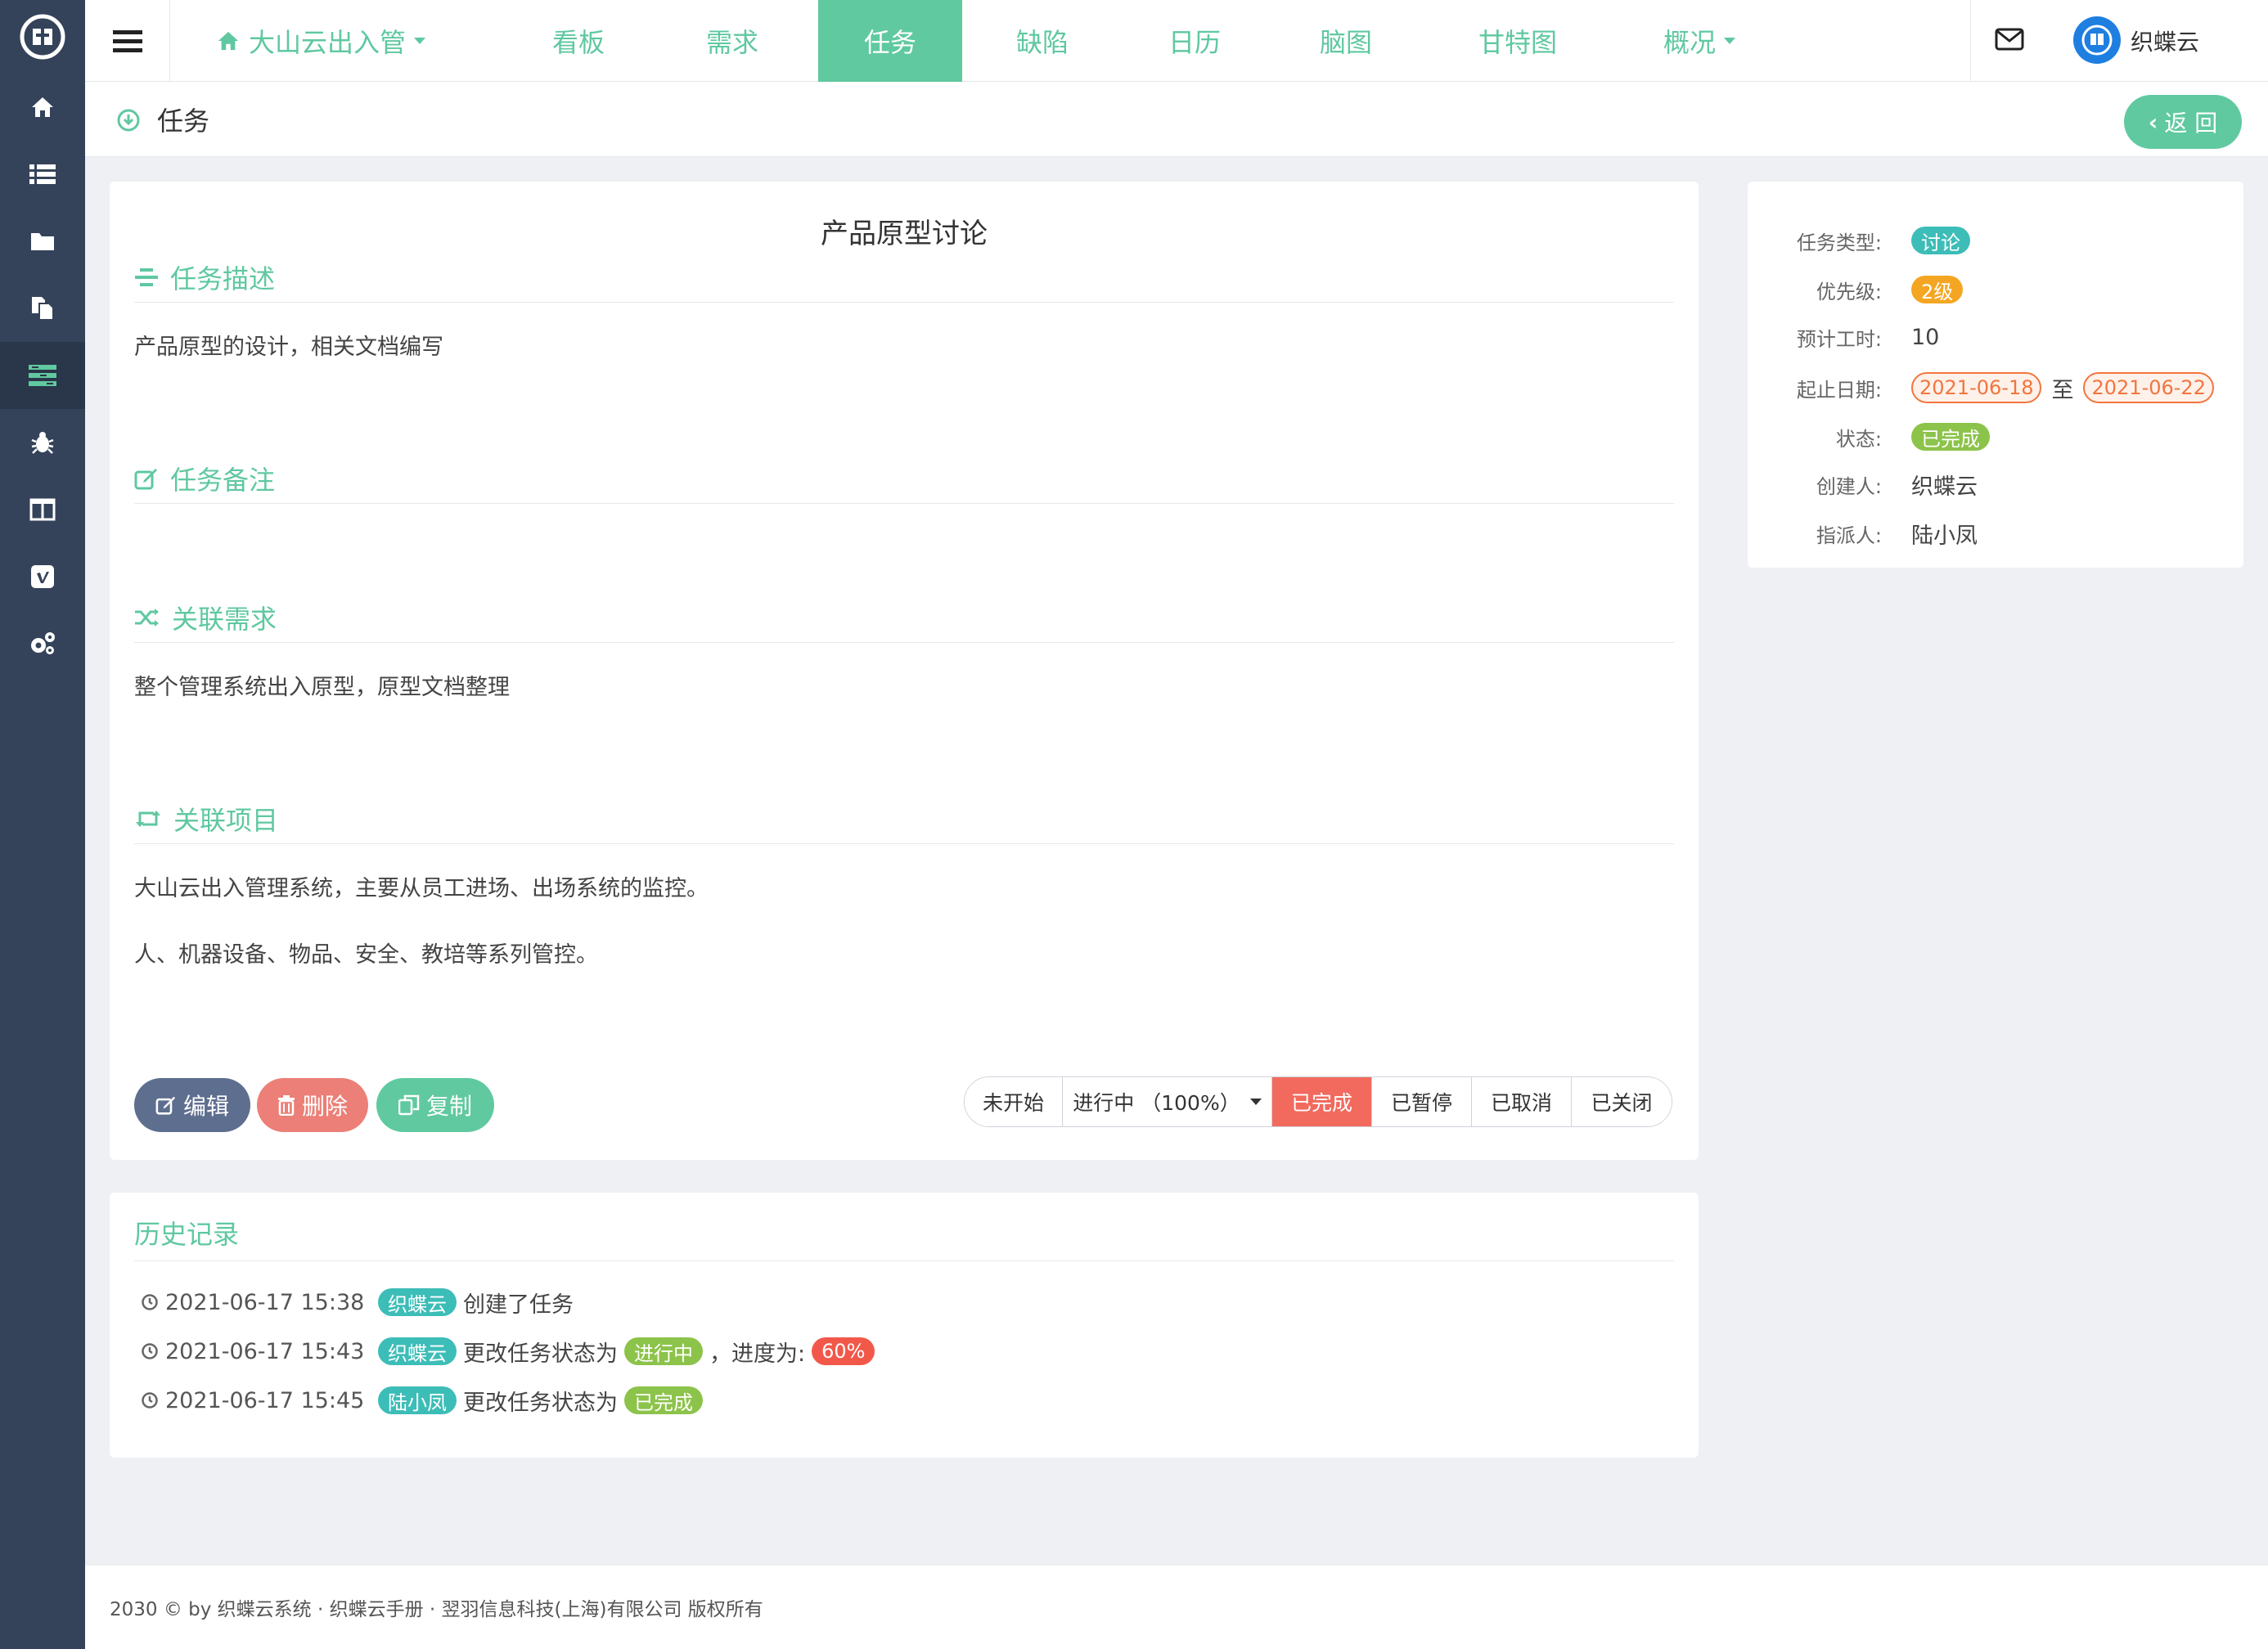 This screenshot has width=2268, height=1649. I want to click on status-badge: 进行中, so click(663, 1351).